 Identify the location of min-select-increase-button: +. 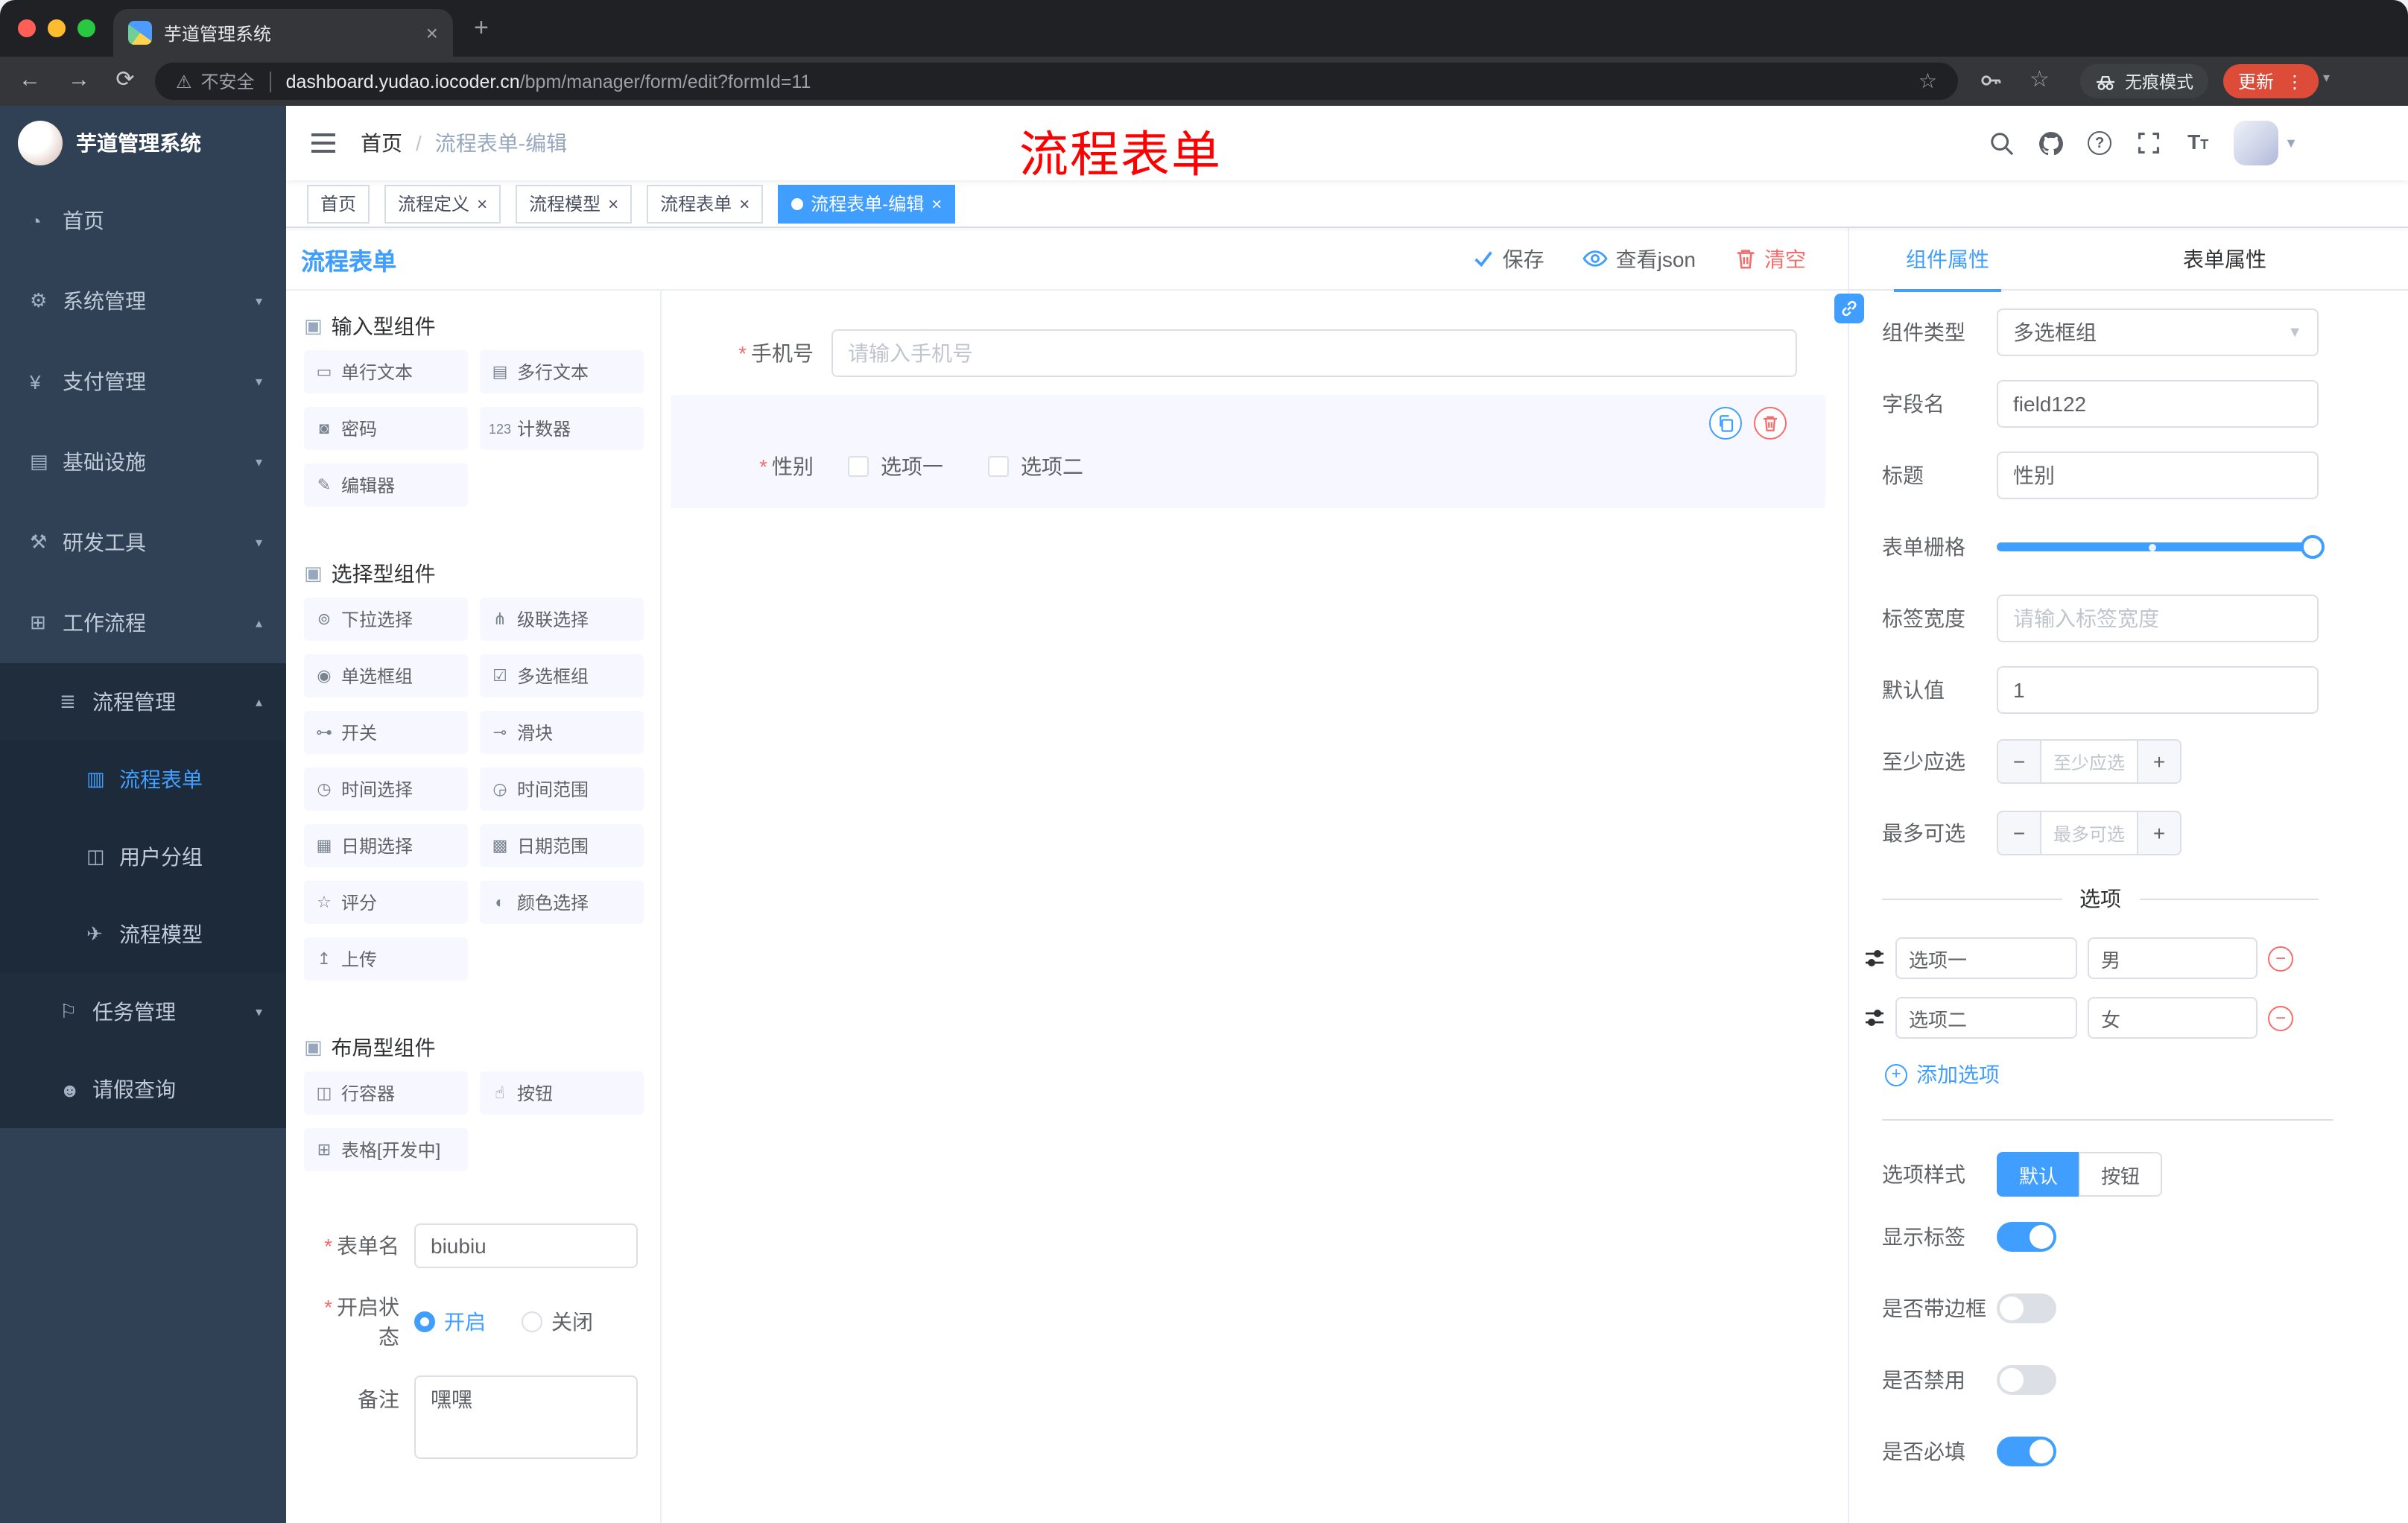
(2158, 762).